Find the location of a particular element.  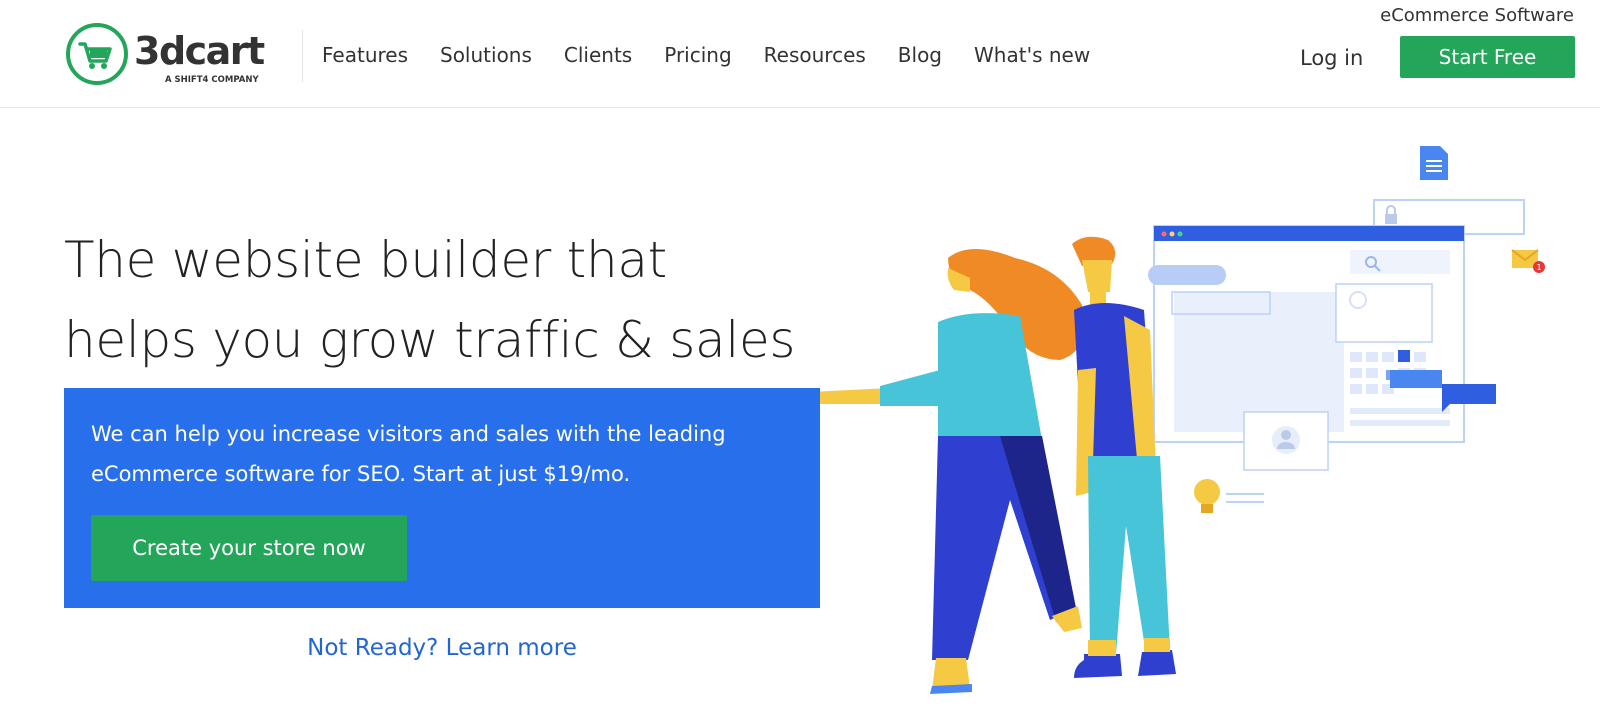

nav-item-whats-new: What's new is located at coordinates (1032, 55).